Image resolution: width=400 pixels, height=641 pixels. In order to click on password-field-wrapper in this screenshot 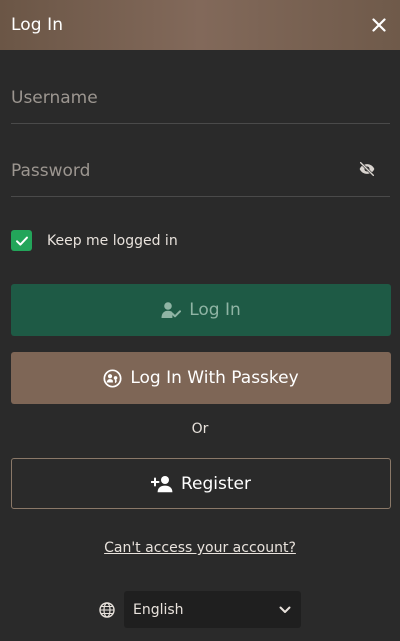, I will do `click(200, 171)`.